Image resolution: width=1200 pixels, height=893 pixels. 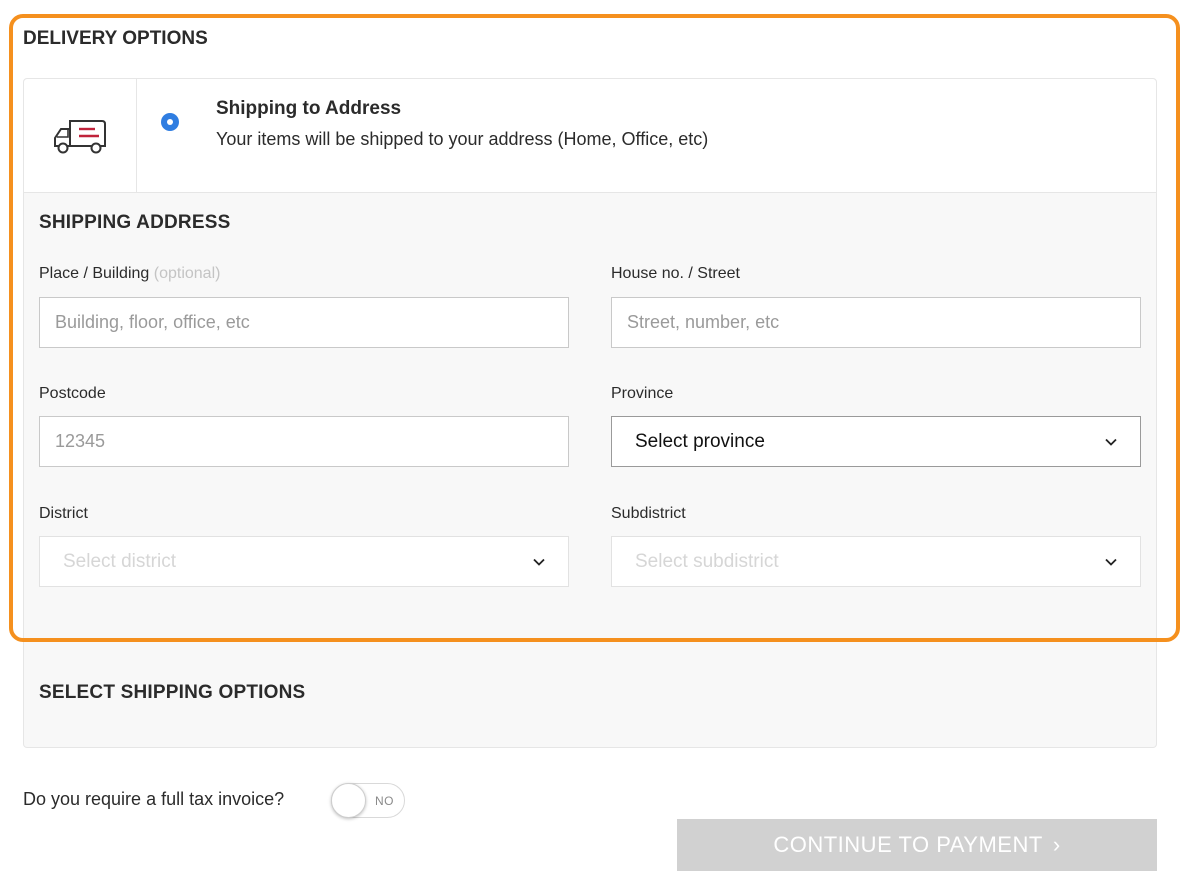 What do you see at coordinates (876, 441) in the screenshot?
I see `province-select: Select province` at bounding box center [876, 441].